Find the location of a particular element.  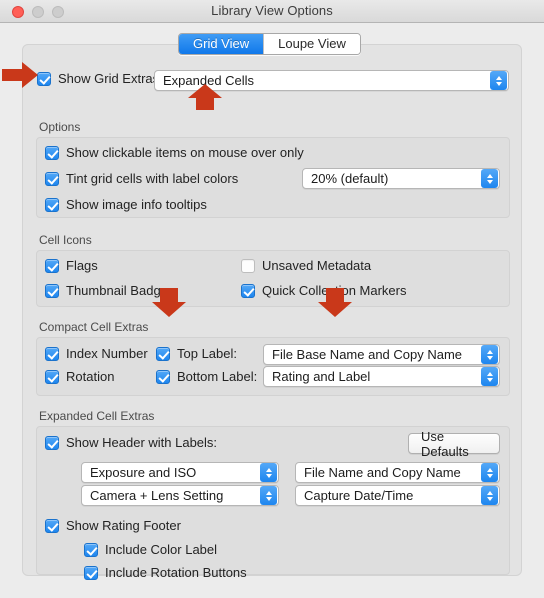

top-label-label: Top Label: is located at coordinates (207, 353).